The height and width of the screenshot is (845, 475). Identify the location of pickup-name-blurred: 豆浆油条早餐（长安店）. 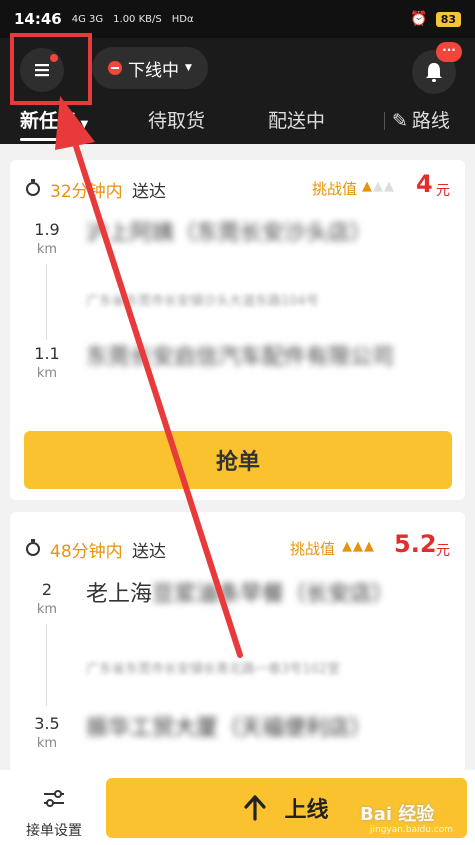
(273, 594).